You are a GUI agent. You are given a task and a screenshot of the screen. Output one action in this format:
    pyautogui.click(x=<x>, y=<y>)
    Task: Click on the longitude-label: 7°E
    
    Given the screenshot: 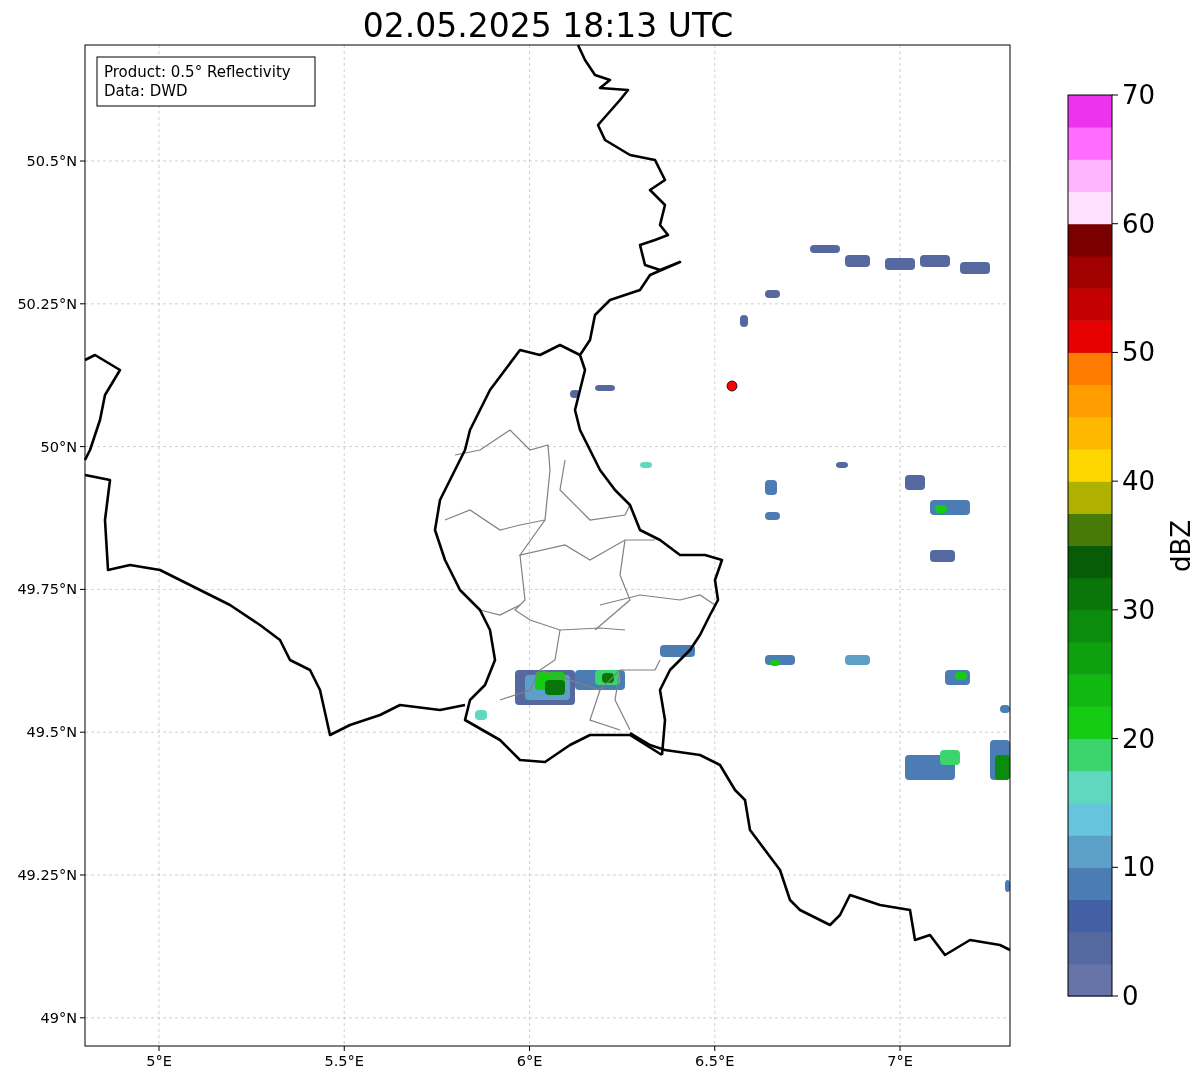 What is the action you would take?
    pyautogui.click(x=900, y=1061)
    